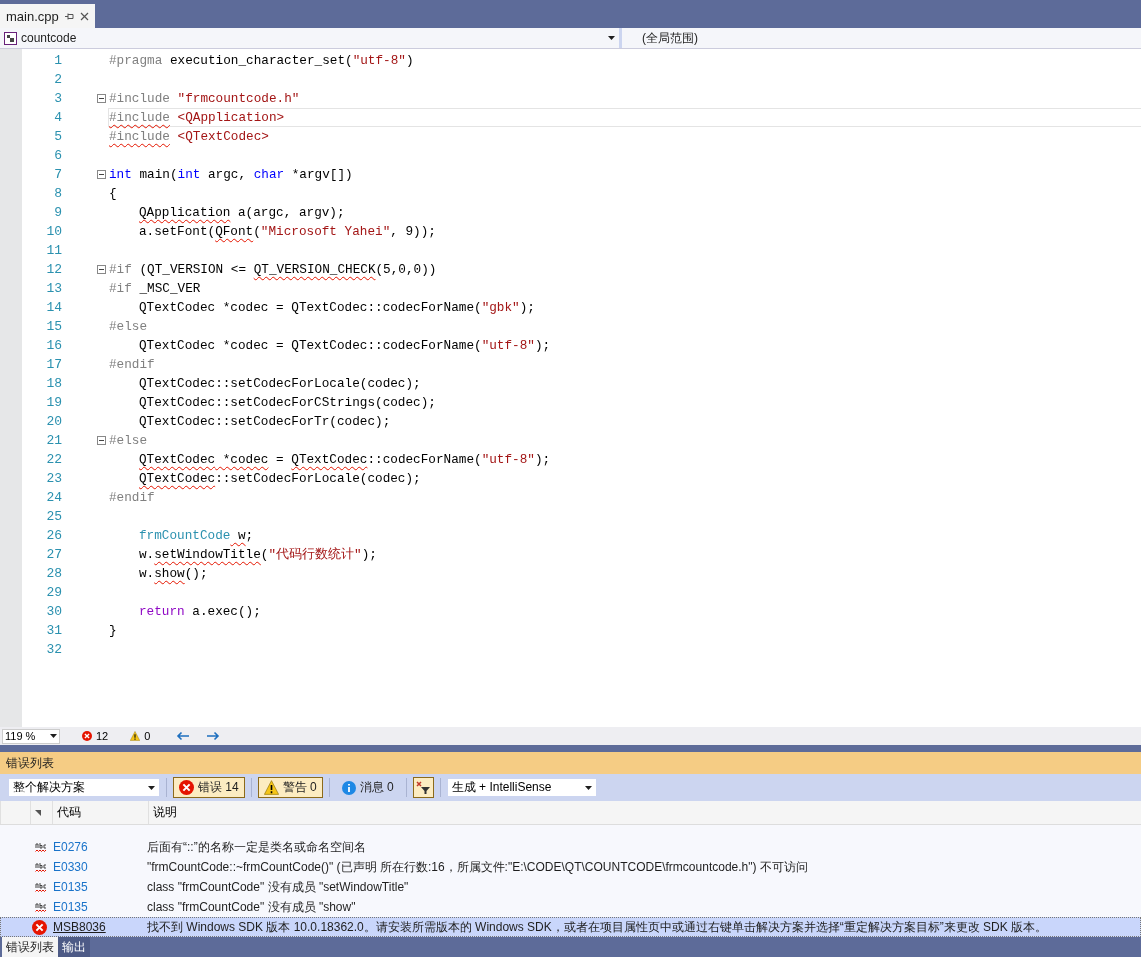  I want to click on line-number: 9, so click(57, 212).